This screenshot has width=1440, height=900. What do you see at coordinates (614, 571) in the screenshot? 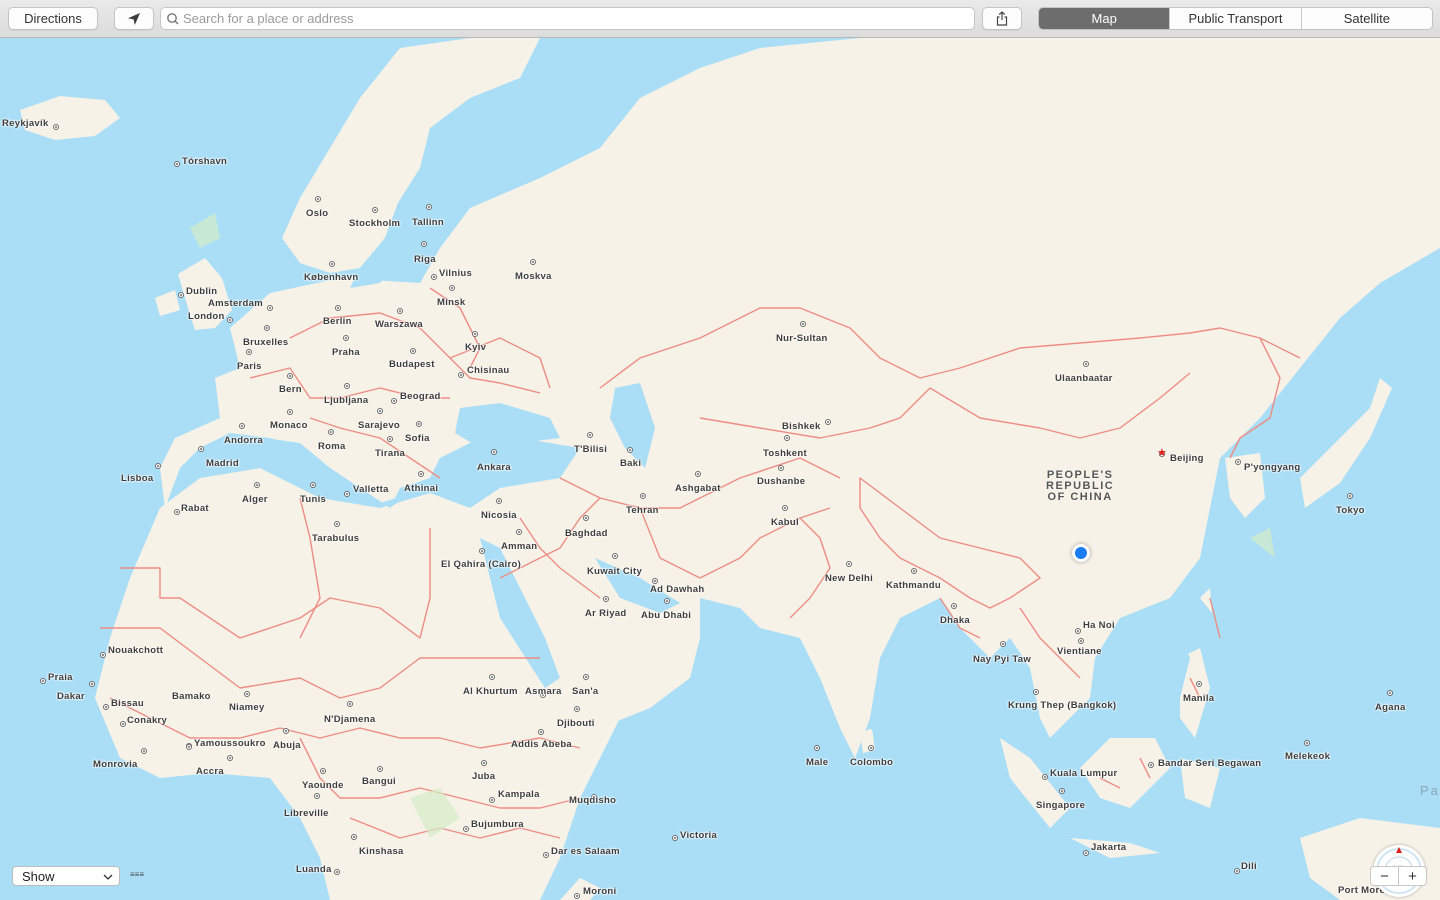
I see `city-label: Kuwait City` at bounding box center [614, 571].